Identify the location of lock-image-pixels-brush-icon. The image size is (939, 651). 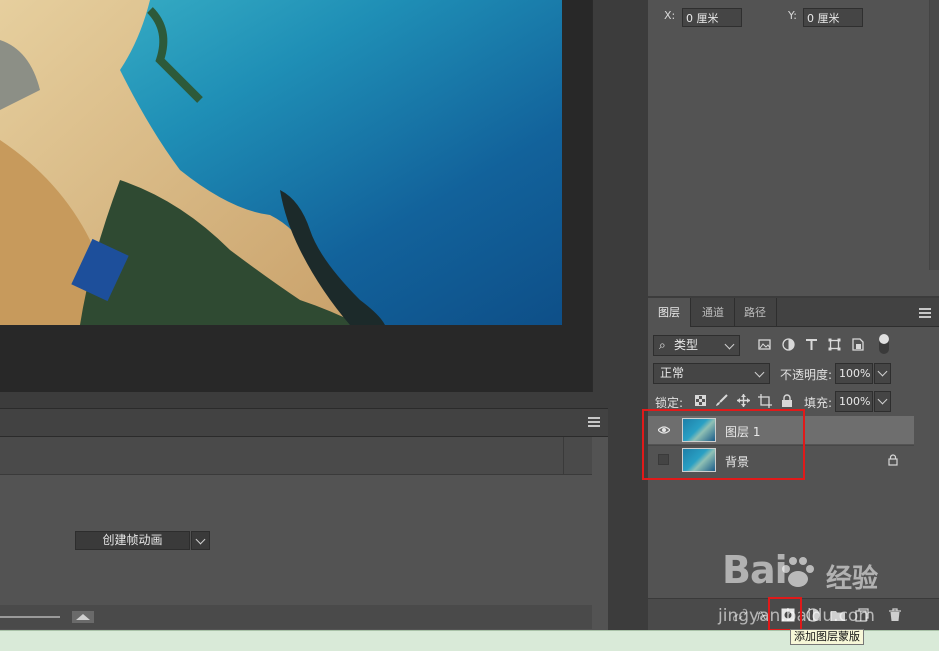
(721, 400).